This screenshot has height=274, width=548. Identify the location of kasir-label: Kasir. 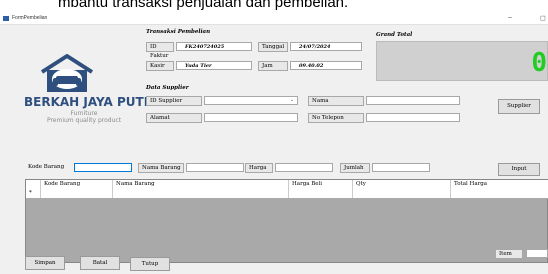
(160, 66).